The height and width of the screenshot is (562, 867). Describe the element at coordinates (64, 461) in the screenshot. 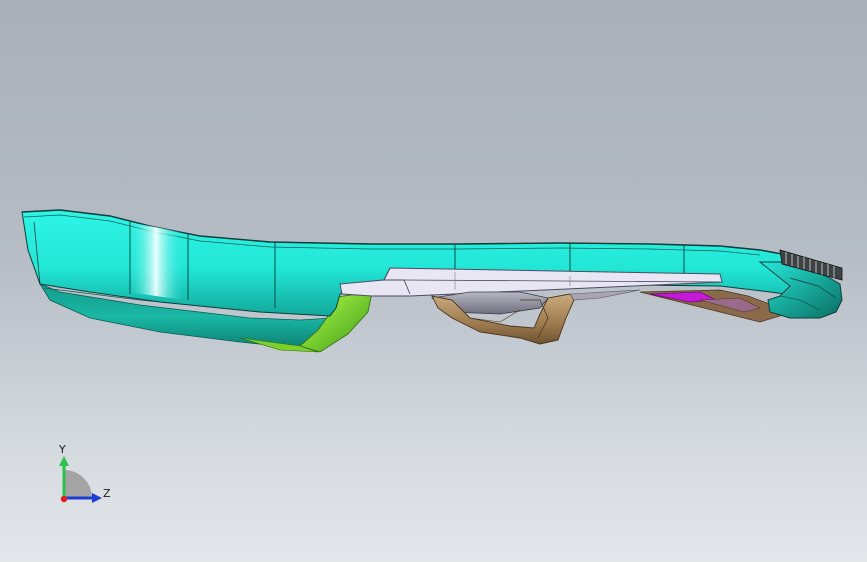

I see `y-axis-arrowhead` at that location.